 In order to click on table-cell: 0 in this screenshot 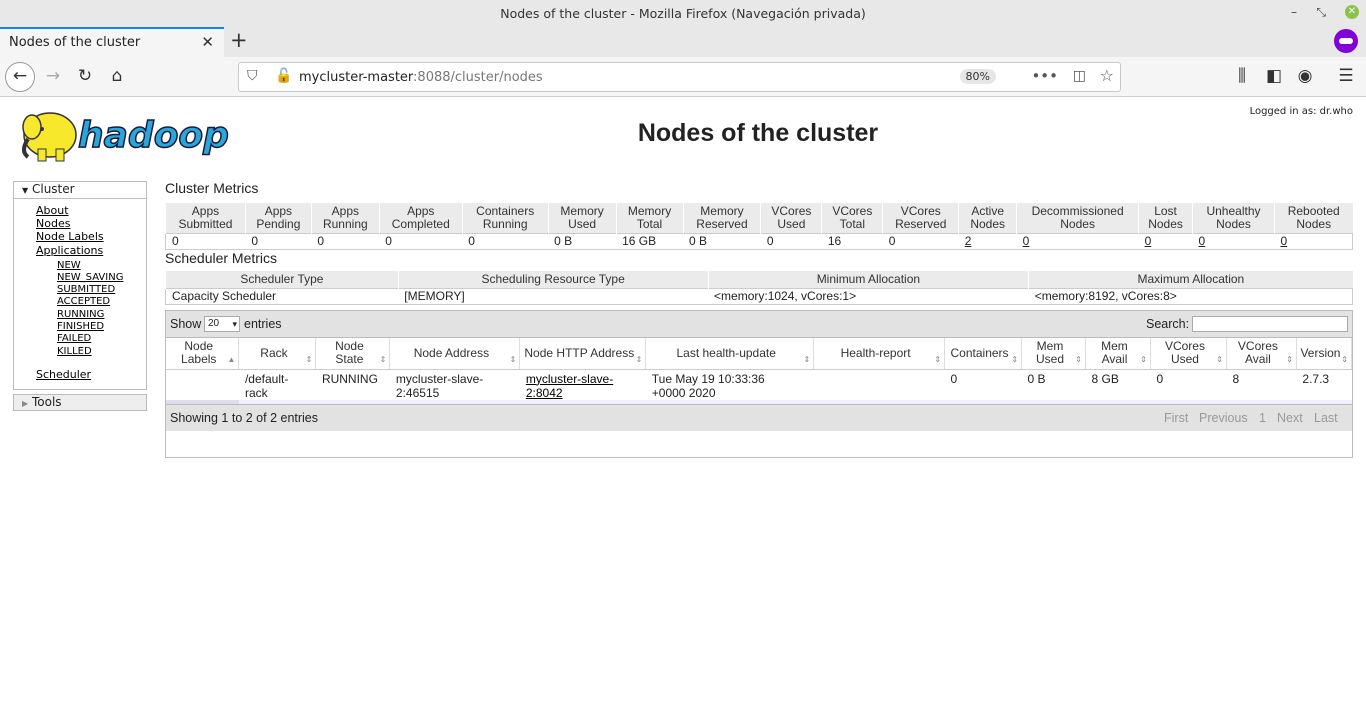, I will do `click(1188, 384)`.